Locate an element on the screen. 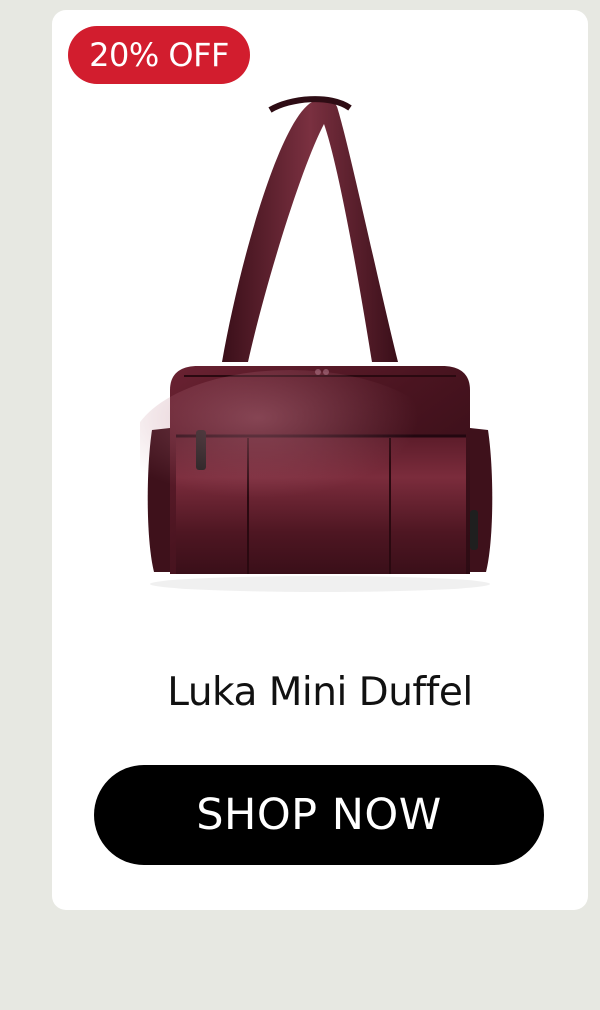  discount-badge: 20% OFF is located at coordinates (159, 55).